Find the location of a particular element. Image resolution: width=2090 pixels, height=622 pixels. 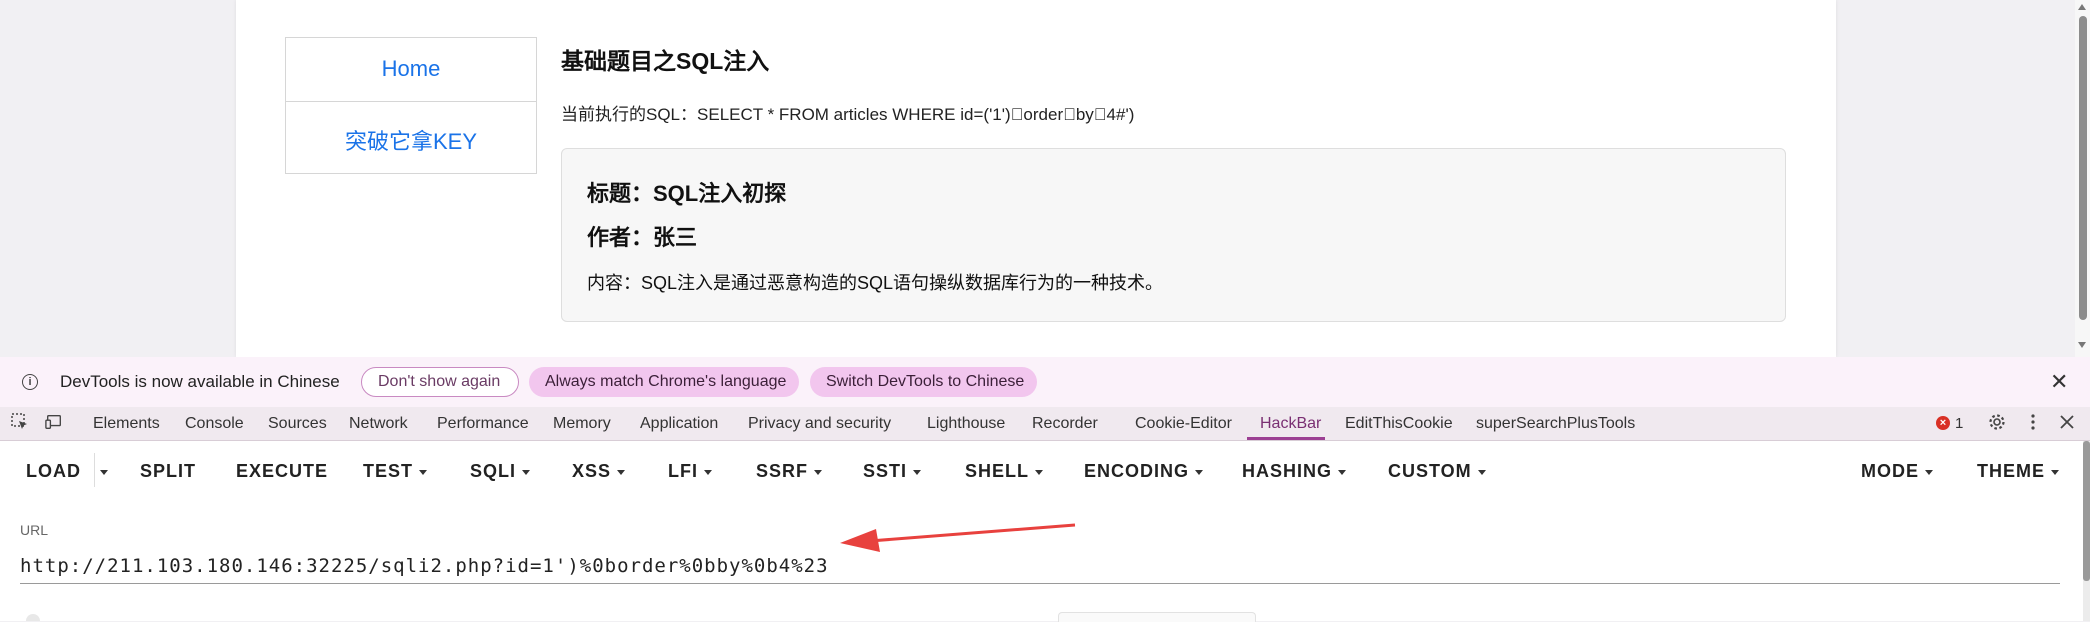

article-author: 作者：张三 is located at coordinates (642, 237).